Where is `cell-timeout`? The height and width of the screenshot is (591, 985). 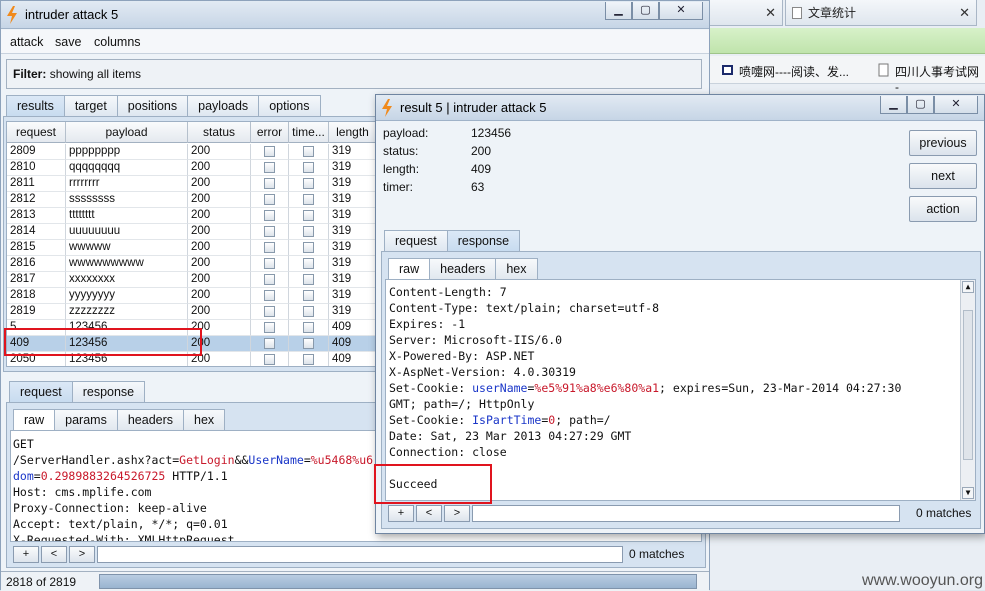 cell-timeout is located at coordinates (309, 264).